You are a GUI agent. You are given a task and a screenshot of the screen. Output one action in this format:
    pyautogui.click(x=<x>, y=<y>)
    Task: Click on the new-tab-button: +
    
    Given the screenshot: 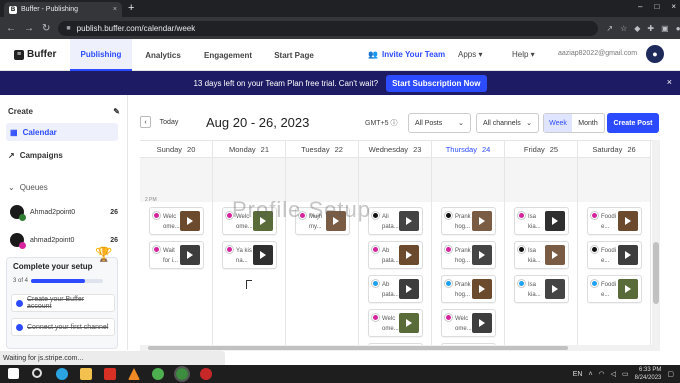 What is the action you would take?
    pyautogui.click(x=131, y=8)
    